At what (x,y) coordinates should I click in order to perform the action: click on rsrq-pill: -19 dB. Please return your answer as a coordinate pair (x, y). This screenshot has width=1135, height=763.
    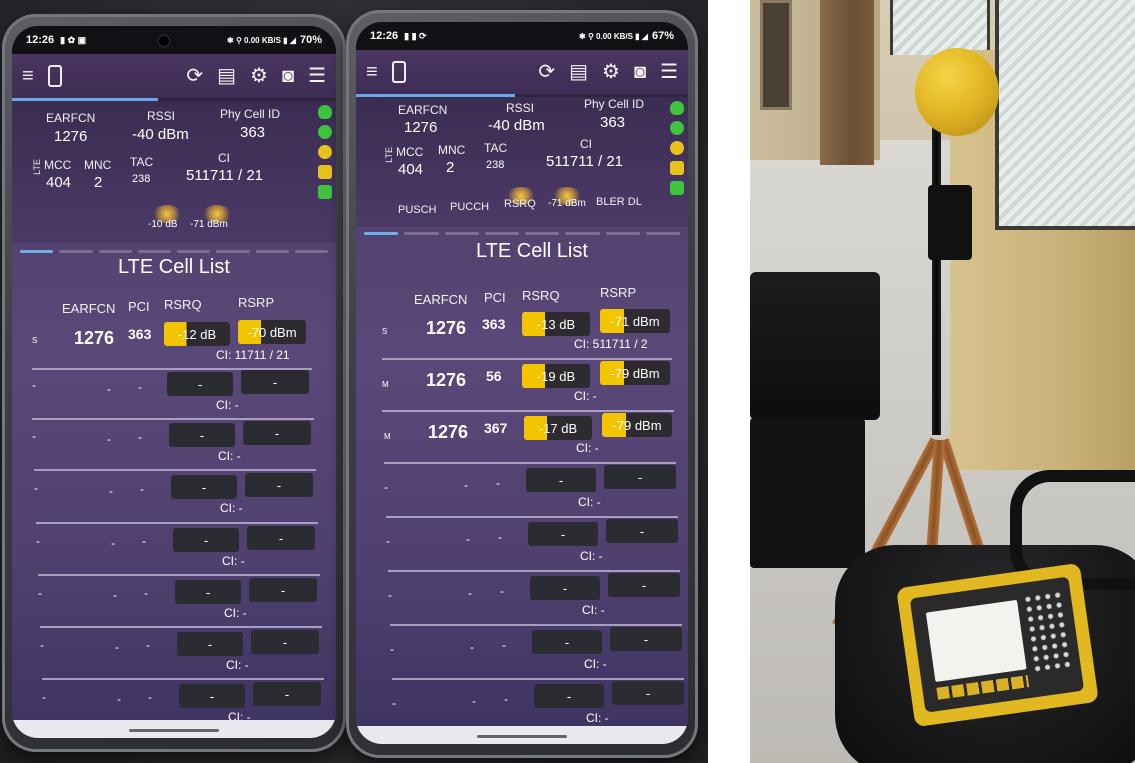
    Looking at the image, I should click on (556, 376).